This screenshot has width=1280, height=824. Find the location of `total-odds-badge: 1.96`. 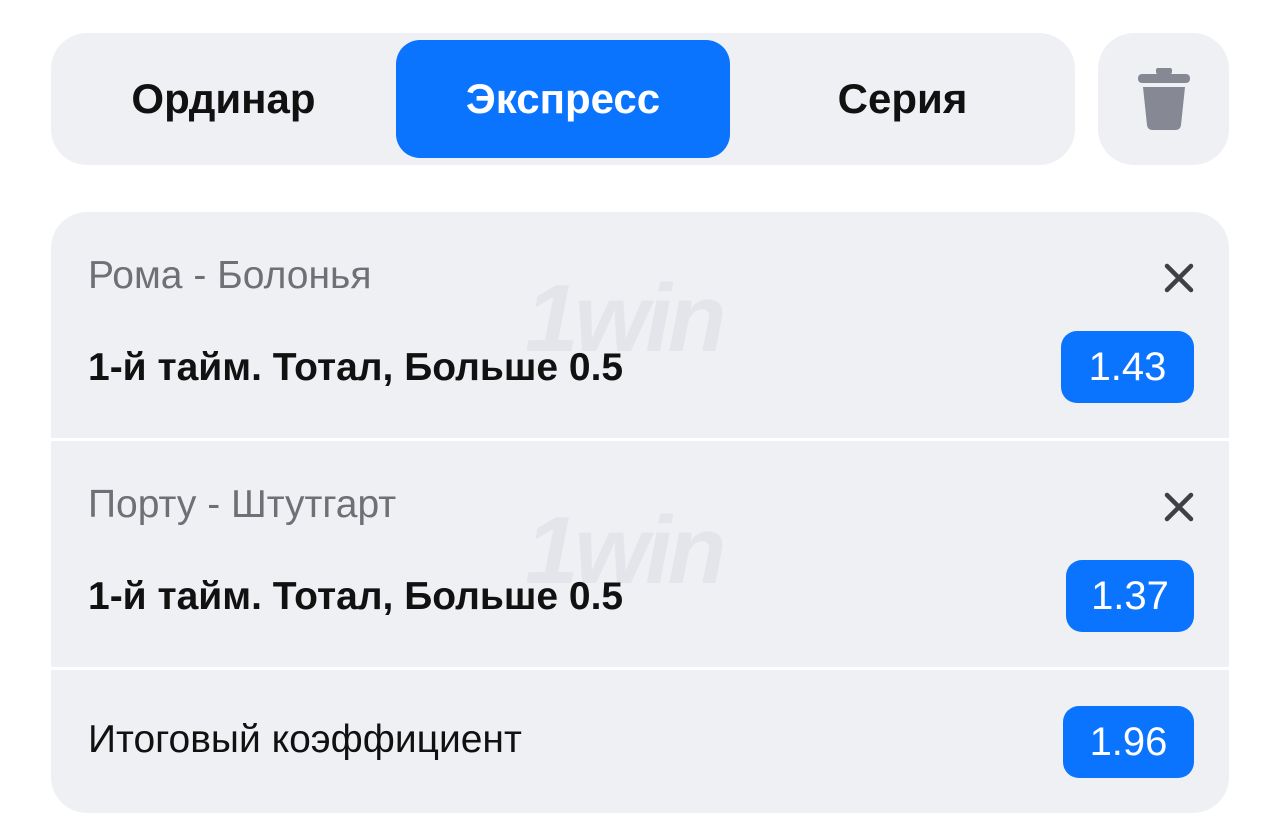

total-odds-badge: 1.96 is located at coordinates (1128, 742).